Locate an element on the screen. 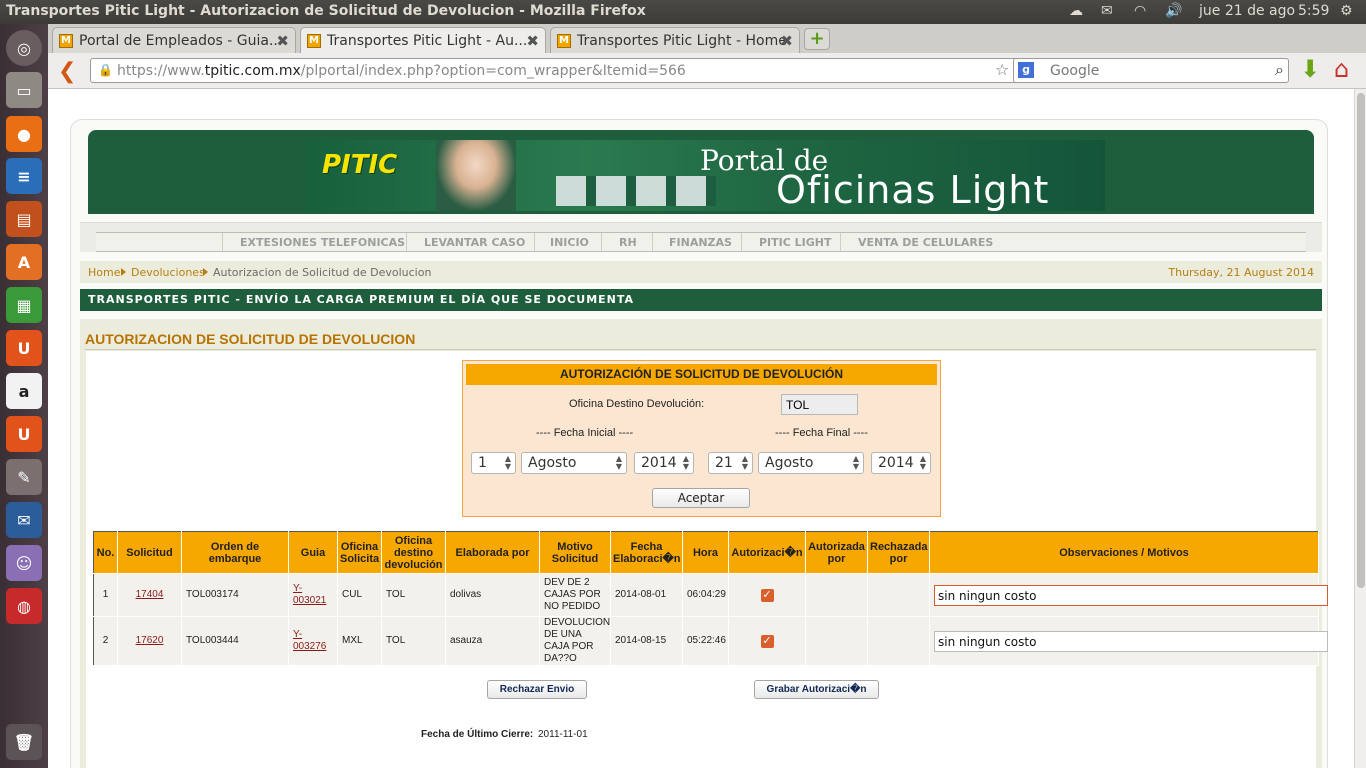 The height and width of the screenshot is (768, 1366). back-arrow-icon: ❮ is located at coordinates (67, 71).